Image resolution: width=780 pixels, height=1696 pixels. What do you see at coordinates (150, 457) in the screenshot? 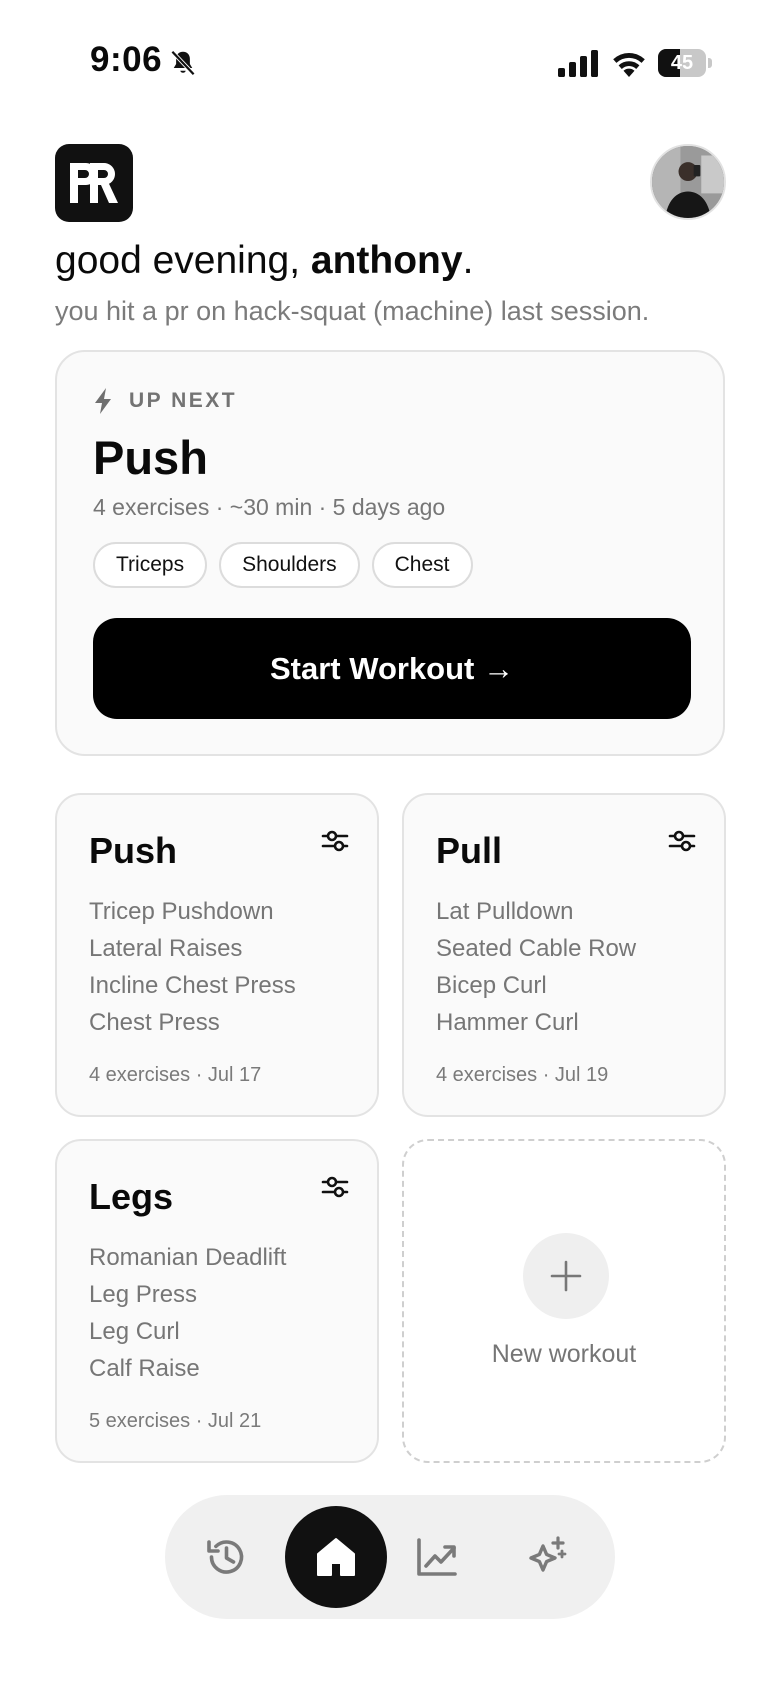
I see `up-next-title: Push` at bounding box center [150, 457].